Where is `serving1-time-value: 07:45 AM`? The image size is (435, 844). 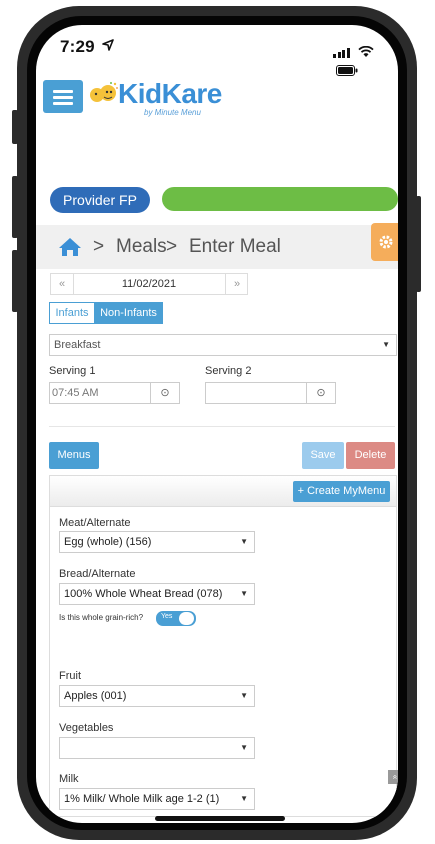 serving1-time-value: 07:45 AM is located at coordinates (75, 393).